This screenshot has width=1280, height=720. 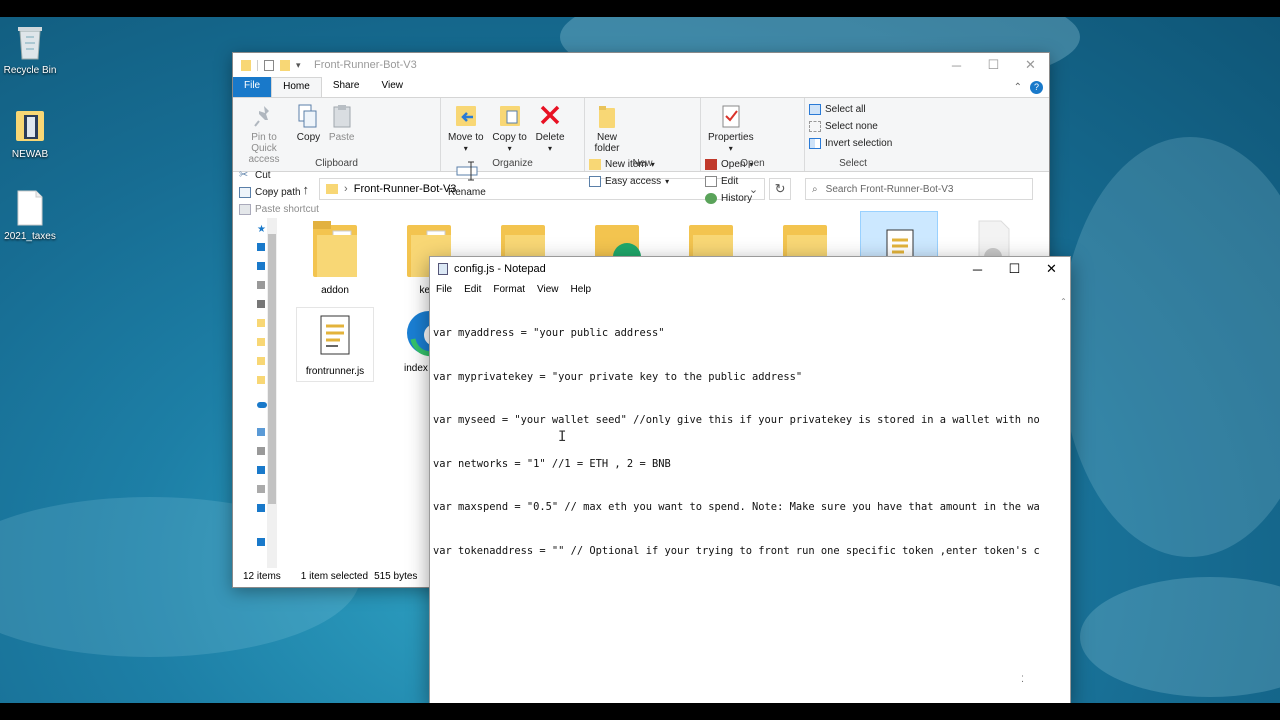 What do you see at coordinates (466, 116) in the screenshot?
I see `move-to-icon` at bounding box center [466, 116].